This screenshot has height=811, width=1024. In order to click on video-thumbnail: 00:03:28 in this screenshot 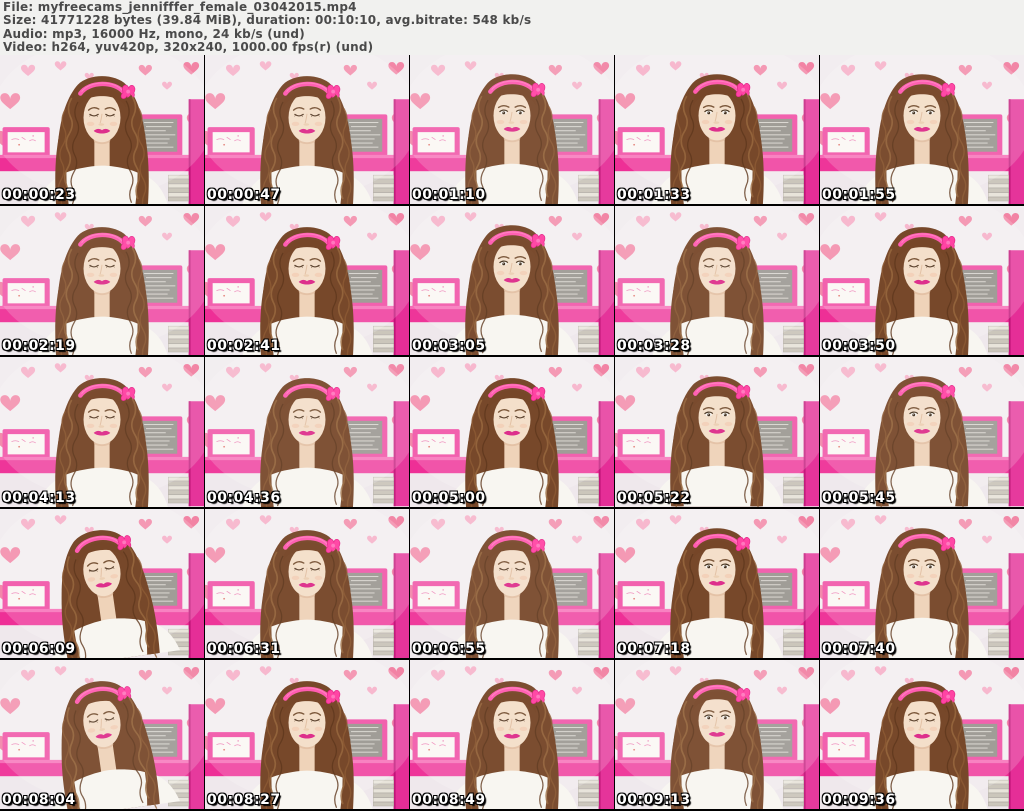, I will do `click(717, 281)`.